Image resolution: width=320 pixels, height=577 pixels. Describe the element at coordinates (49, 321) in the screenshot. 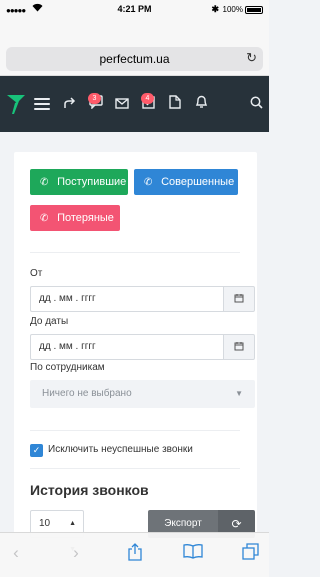

I see `to-date-label: До даты` at that location.